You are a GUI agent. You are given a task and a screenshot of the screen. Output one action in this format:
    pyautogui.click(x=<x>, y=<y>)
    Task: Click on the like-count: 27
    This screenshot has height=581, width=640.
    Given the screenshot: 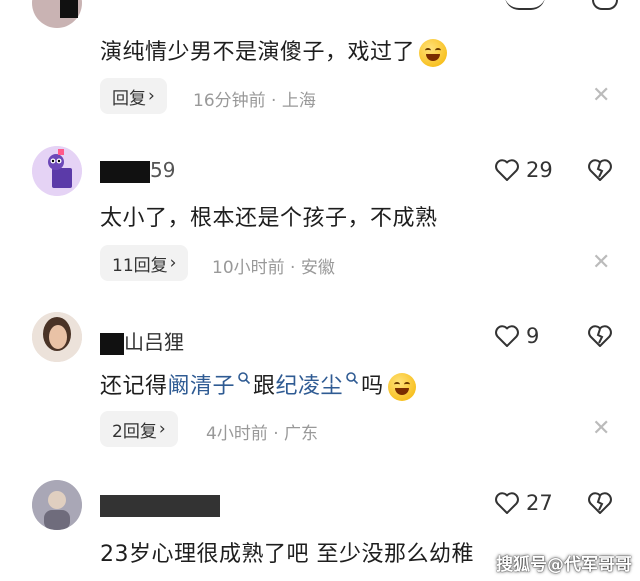 What is the action you would take?
    pyautogui.click(x=539, y=503)
    